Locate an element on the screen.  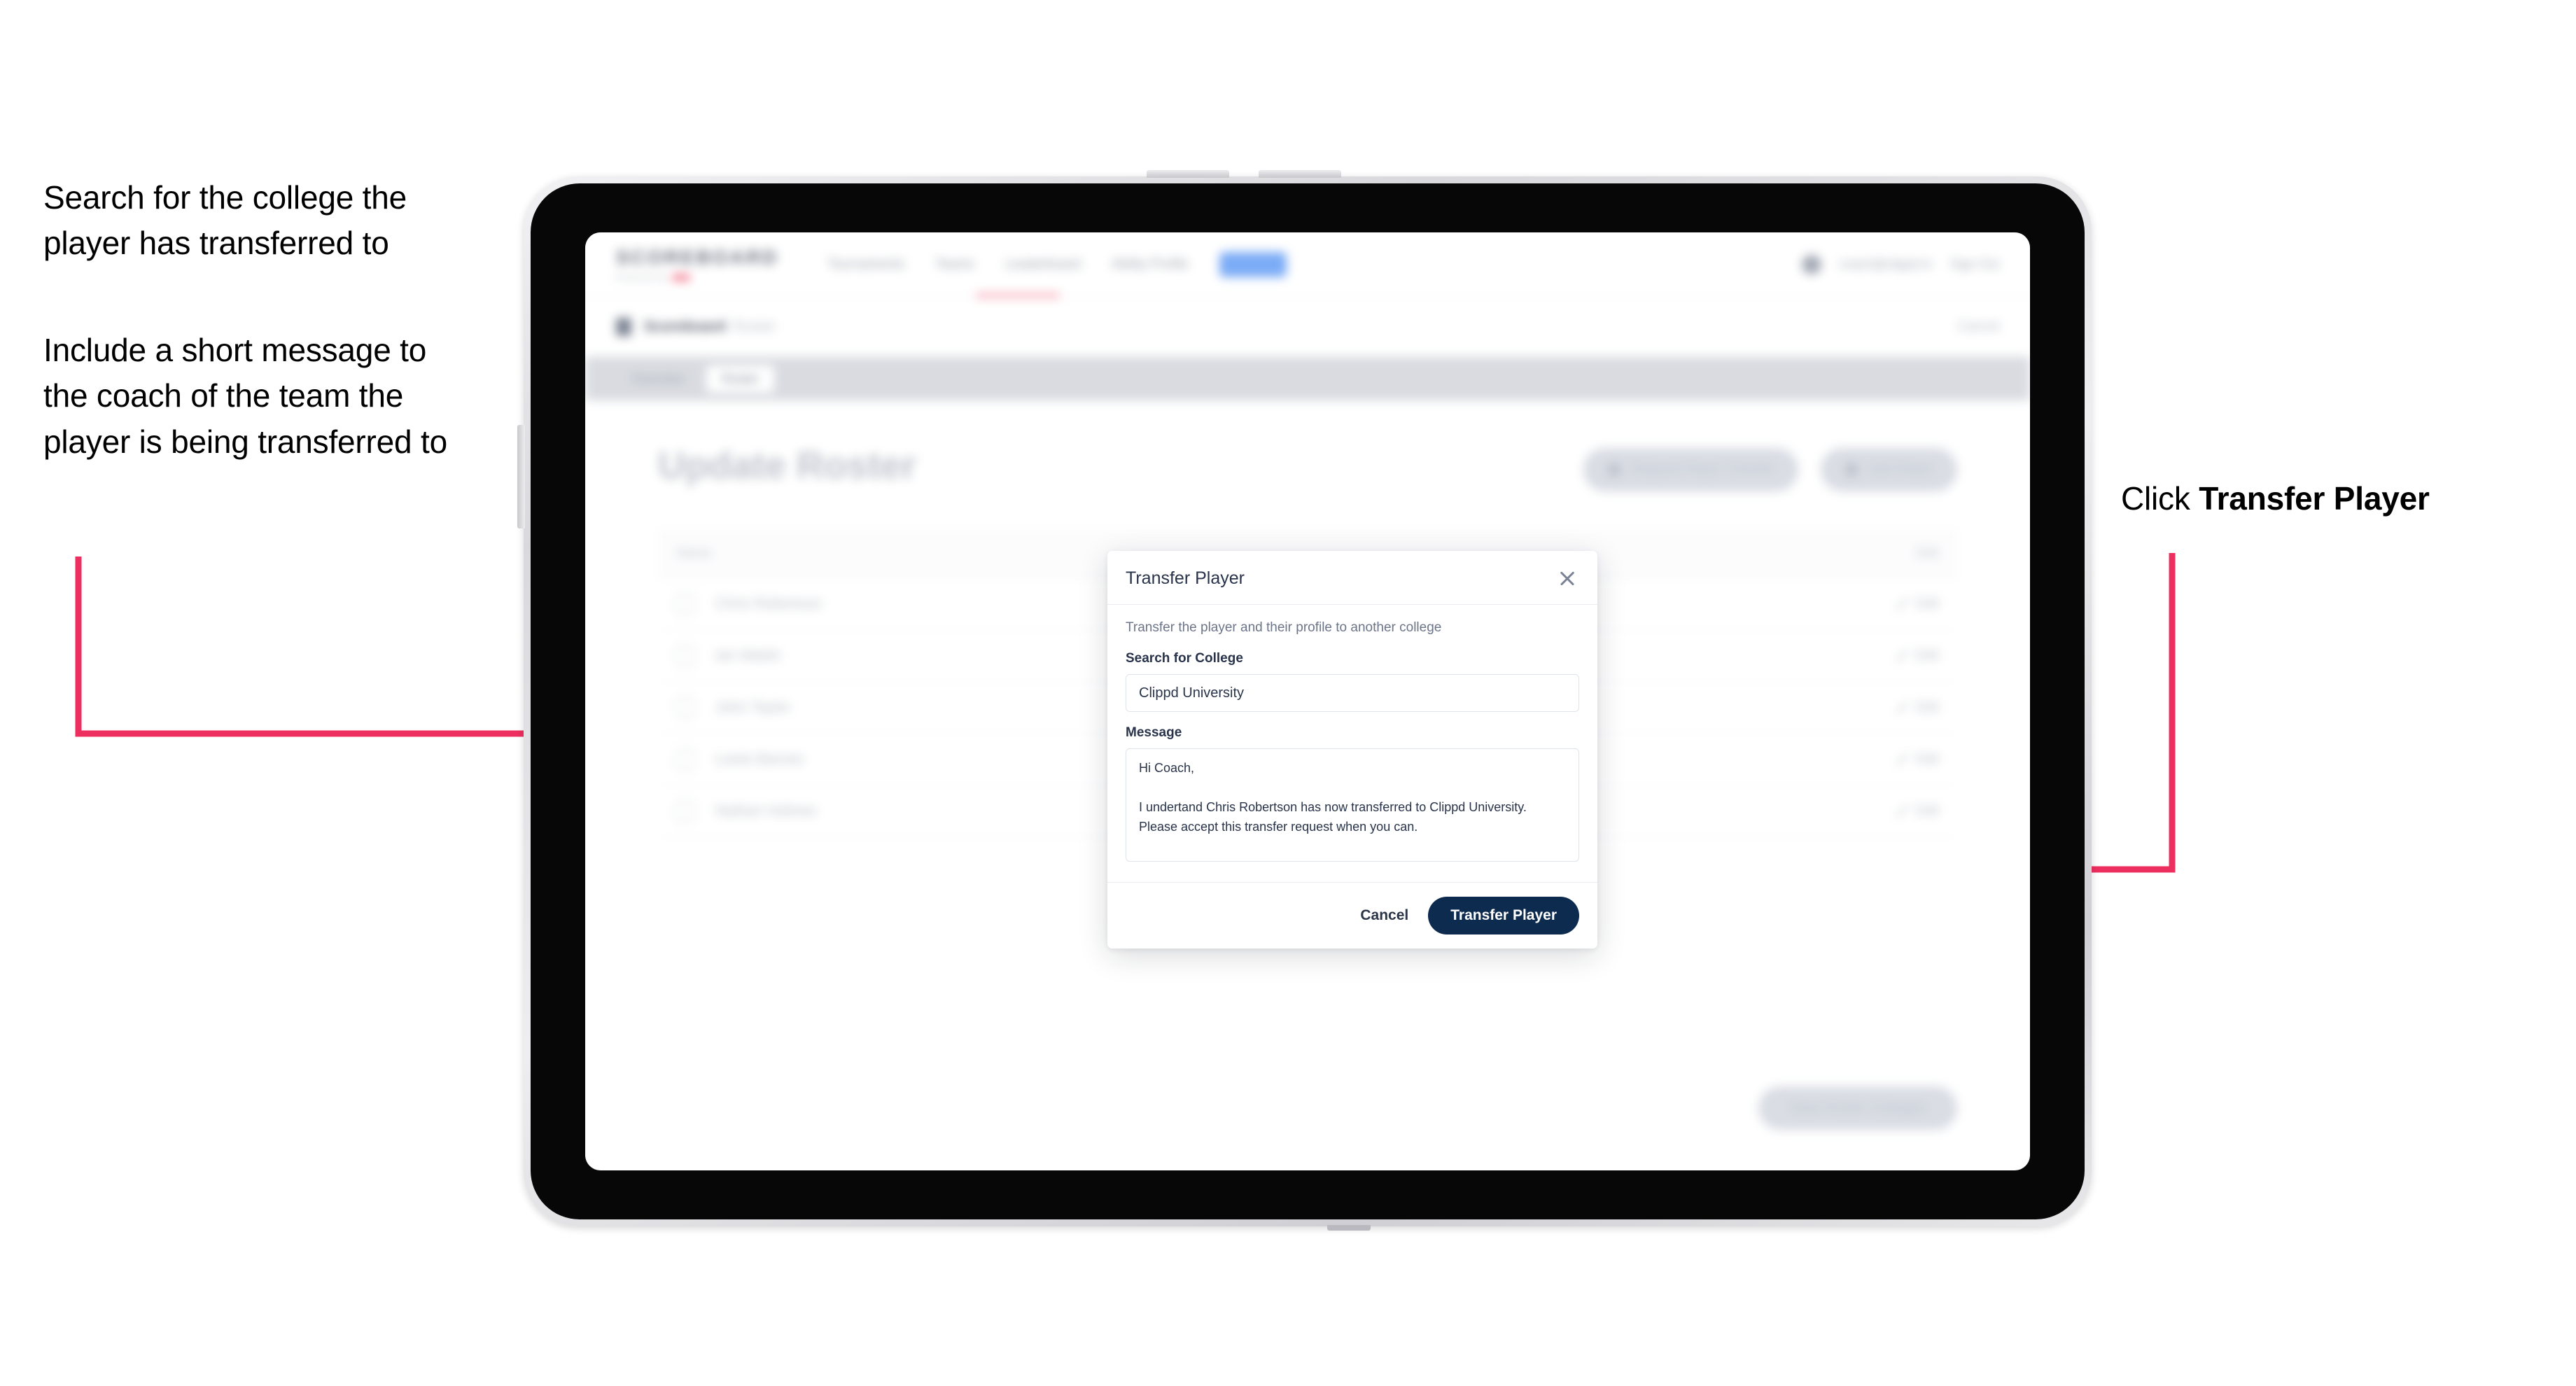
breadcrumb-secondary: Roster is located at coordinates (754, 326).